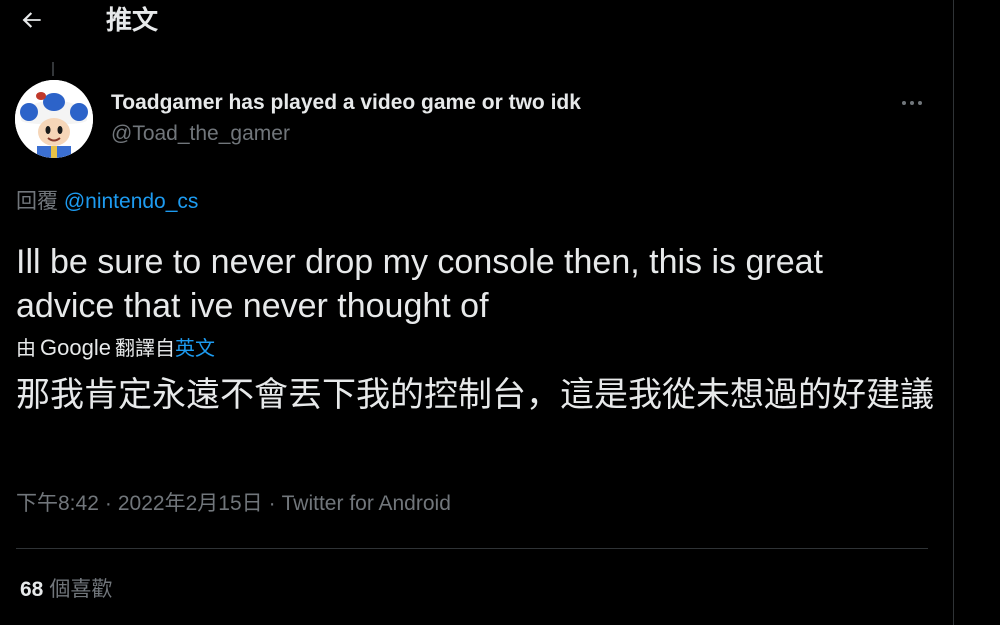 The width and height of the screenshot is (1000, 625). Describe the element at coordinates (132, 20) in the screenshot. I see `page-title: 推文` at that location.